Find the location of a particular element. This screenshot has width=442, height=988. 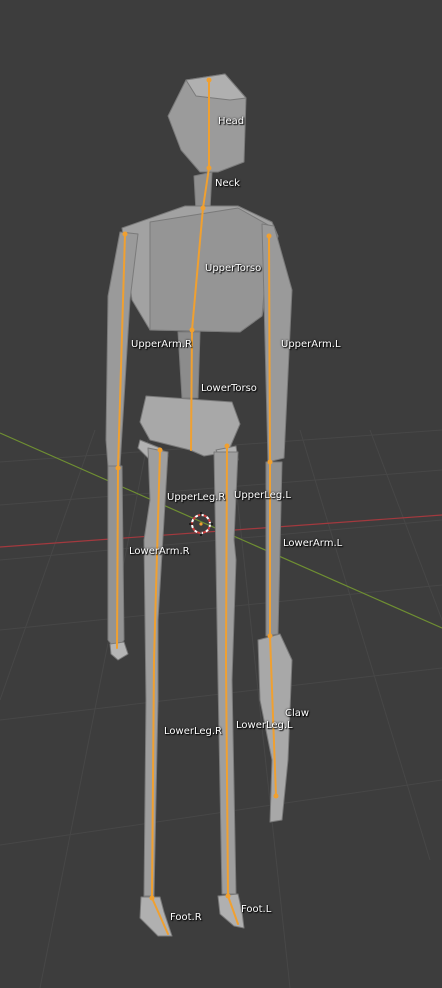

bone-label-upper-leg-l: UpperLeg.L is located at coordinates (262, 496).